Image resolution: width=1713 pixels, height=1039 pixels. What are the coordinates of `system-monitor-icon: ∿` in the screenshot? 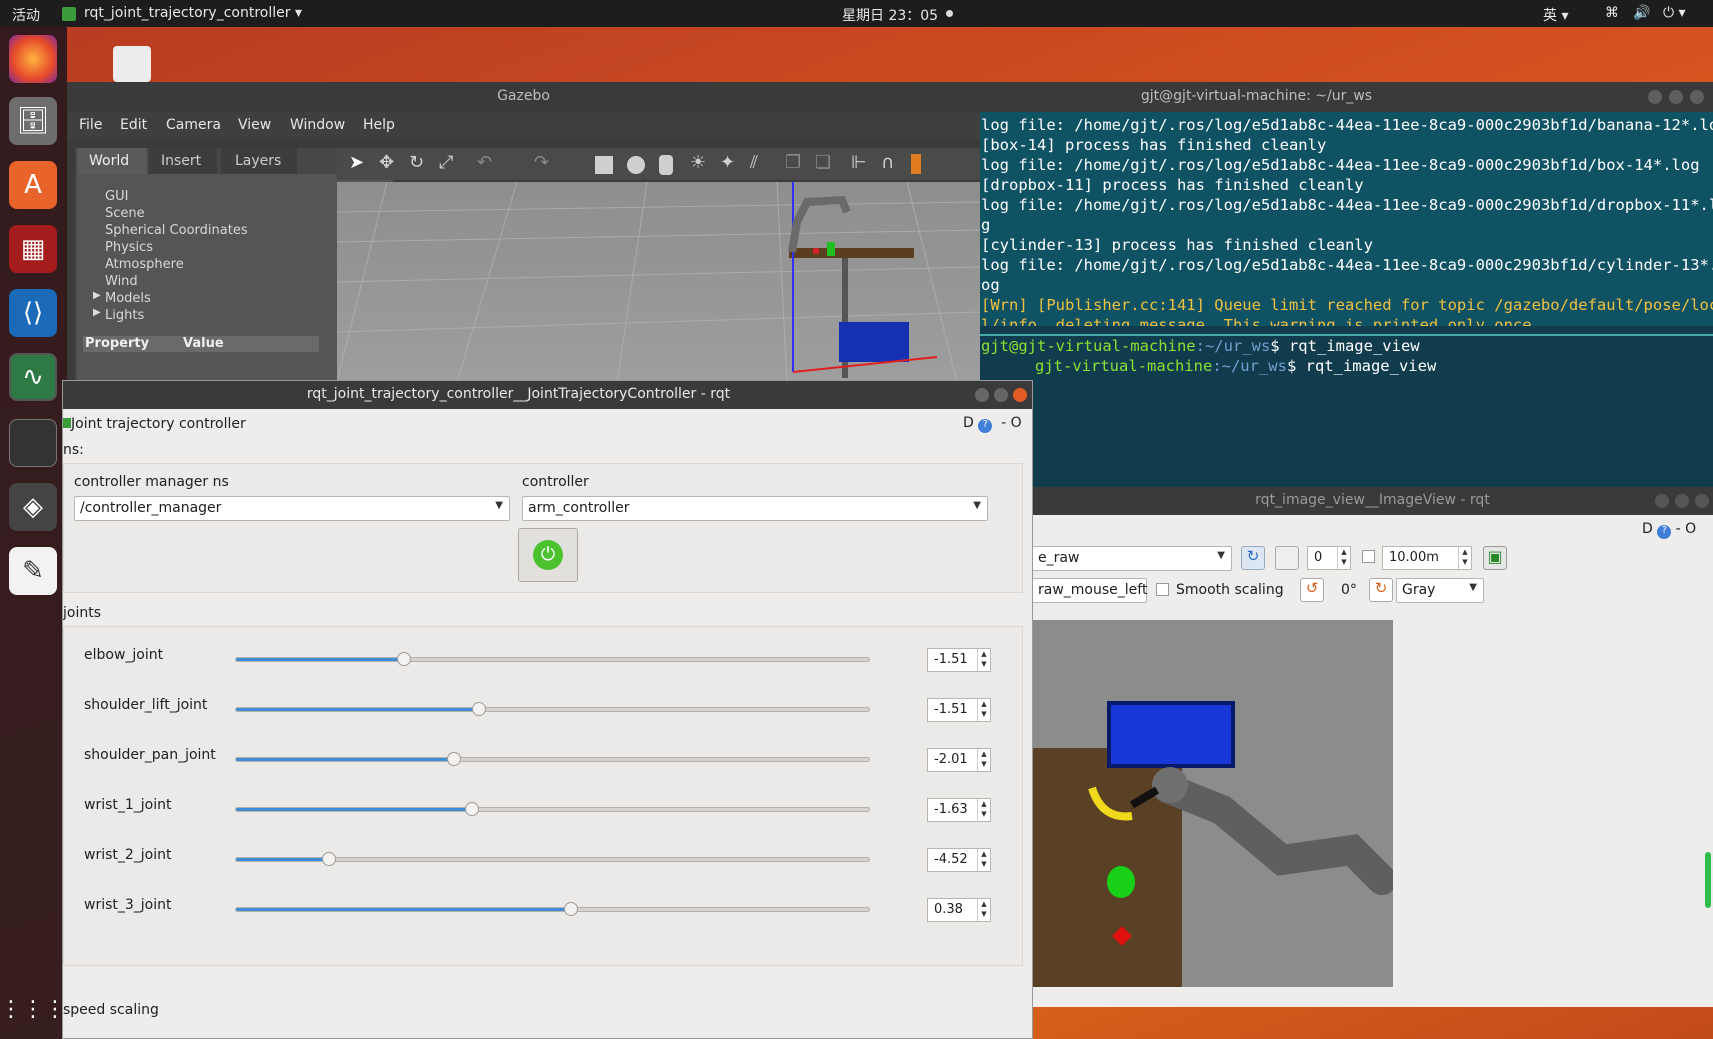 It's located at (33, 377).